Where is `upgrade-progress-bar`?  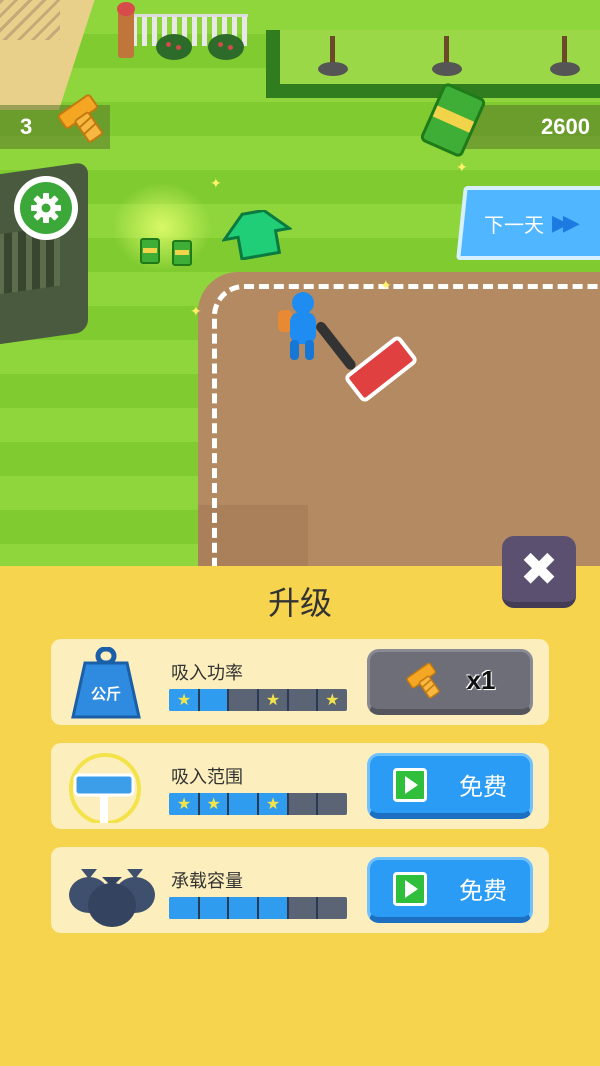
upgrade-progress-bar is located at coordinates (258, 908).